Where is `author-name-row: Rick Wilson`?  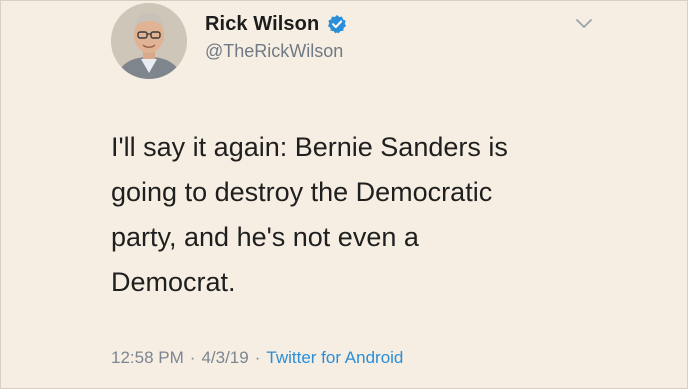
author-name-row: Rick Wilson is located at coordinates (276, 24).